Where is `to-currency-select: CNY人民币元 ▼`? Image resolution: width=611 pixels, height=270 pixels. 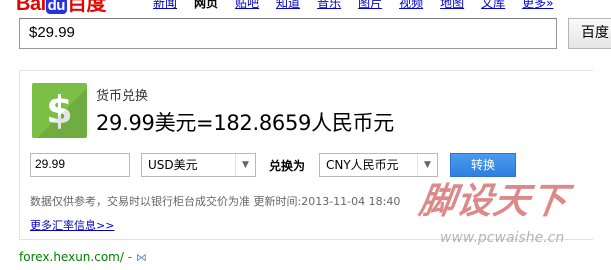
to-currency-select: CNY人民币元 ▼ is located at coordinates (378, 165).